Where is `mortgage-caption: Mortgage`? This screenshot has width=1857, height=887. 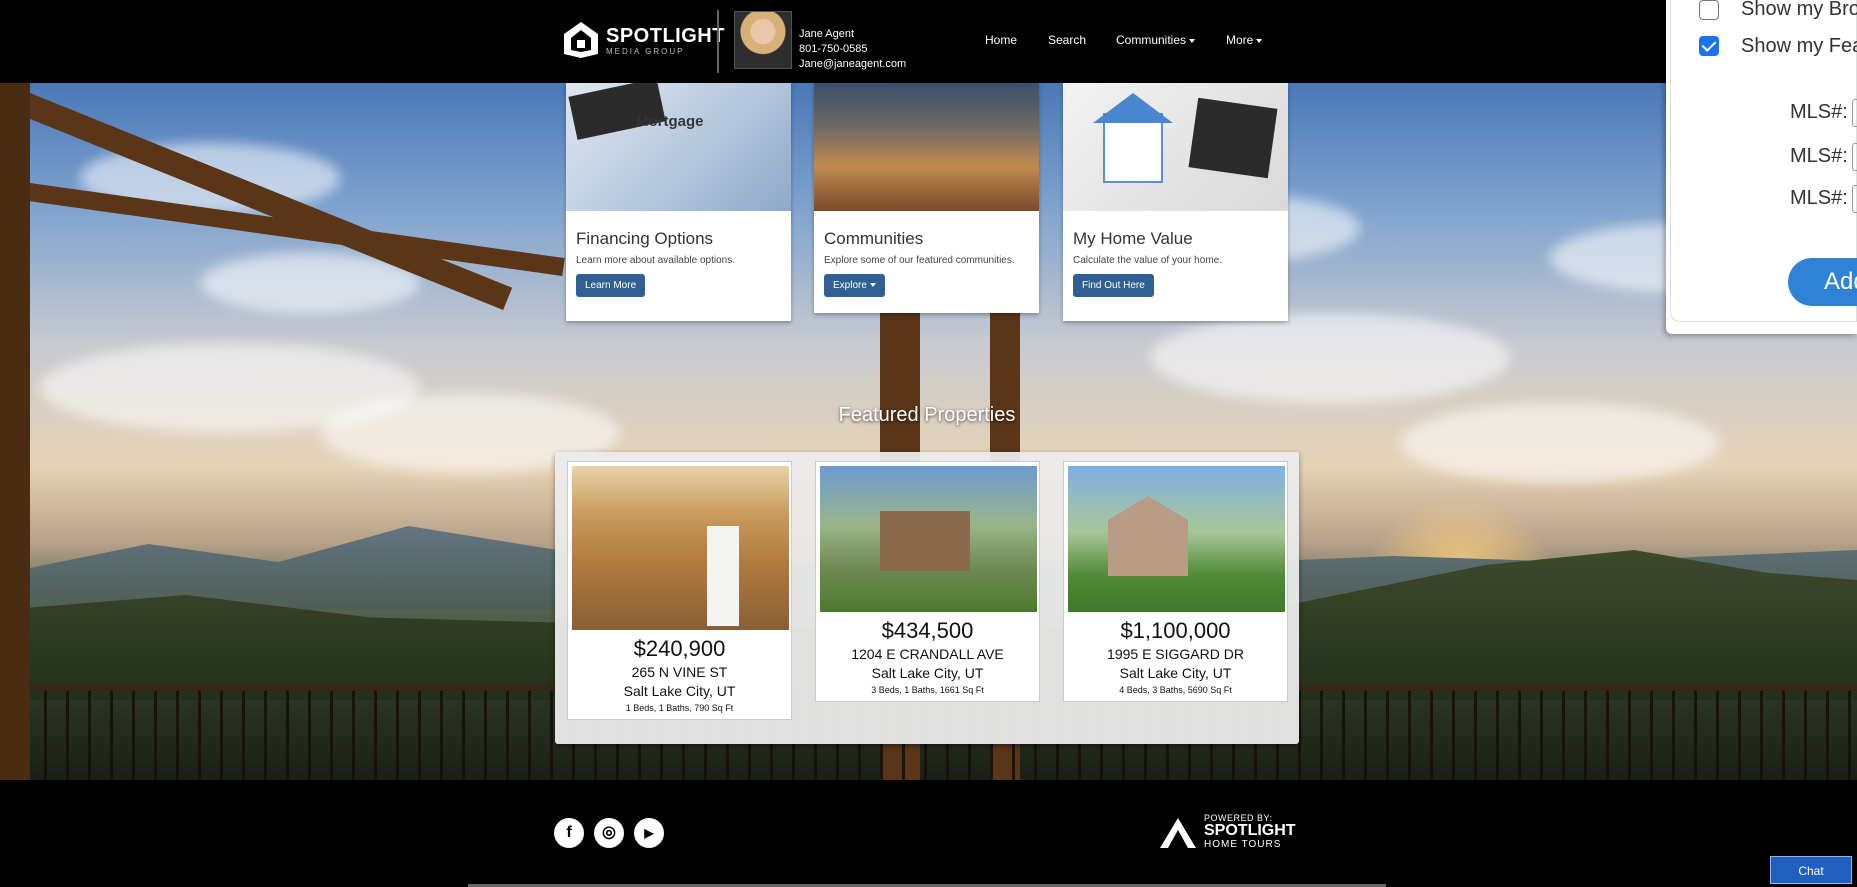 mortgage-caption: Mortgage is located at coordinates (670, 121).